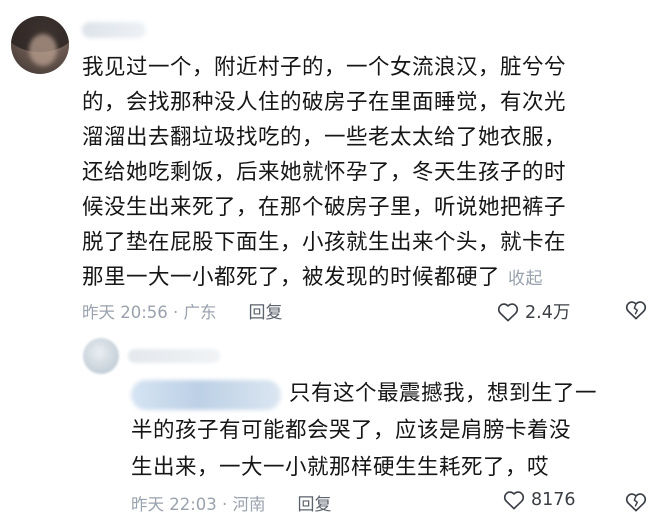 Image resolution: width=672 pixels, height=530 pixels. What do you see at coordinates (351, 430) in the screenshot?
I see `reply-line: 半的孩子有可能都会哭了，应该是肩膀卡着没` at bounding box center [351, 430].